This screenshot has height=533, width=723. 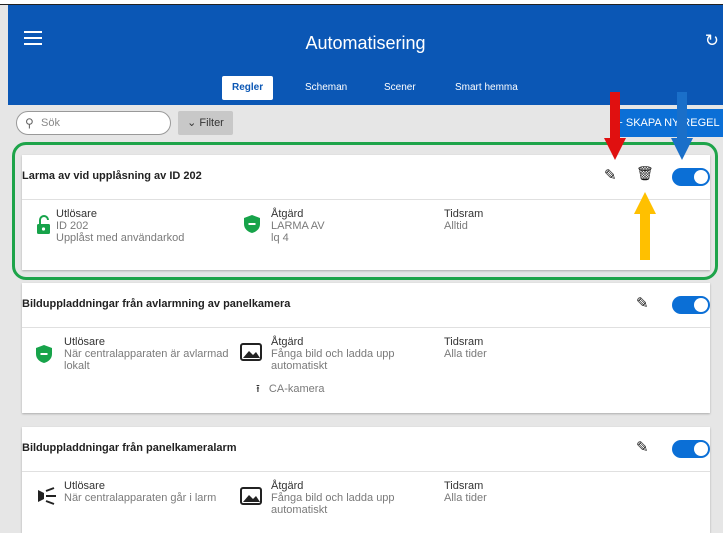 What do you see at coordinates (93, 123) in the screenshot?
I see `search-input: ⚲ Sök` at bounding box center [93, 123].